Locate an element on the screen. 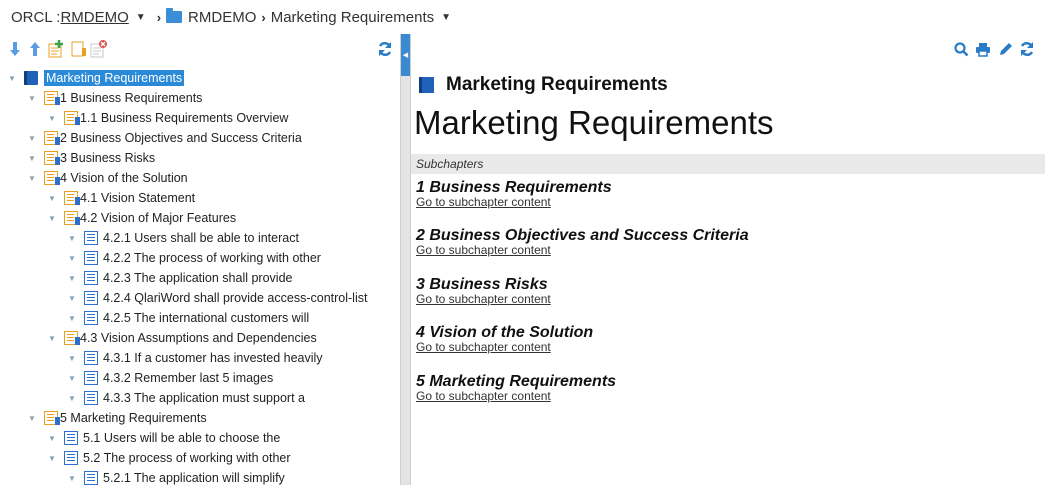  new-document-icon is located at coordinates (79, 49).